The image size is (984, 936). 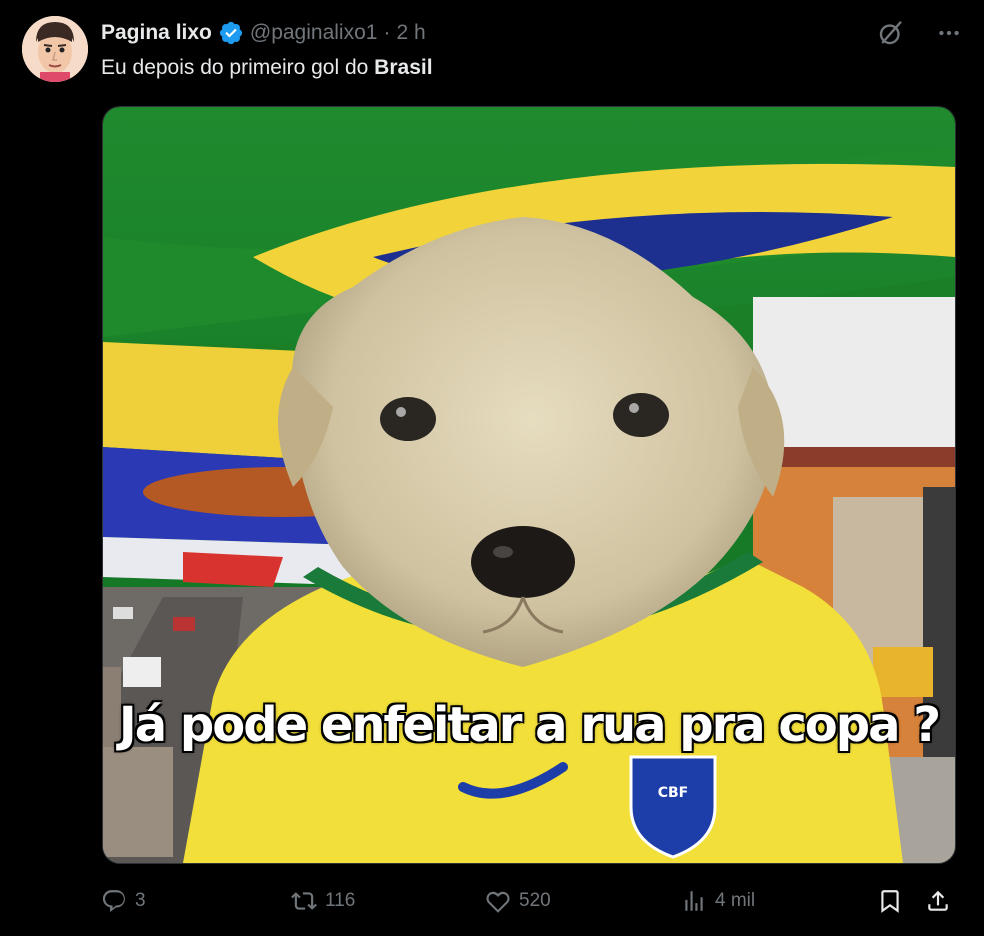 What do you see at coordinates (304, 901) in the screenshot?
I see `retweet-icon` at bounding box center [304, 901].